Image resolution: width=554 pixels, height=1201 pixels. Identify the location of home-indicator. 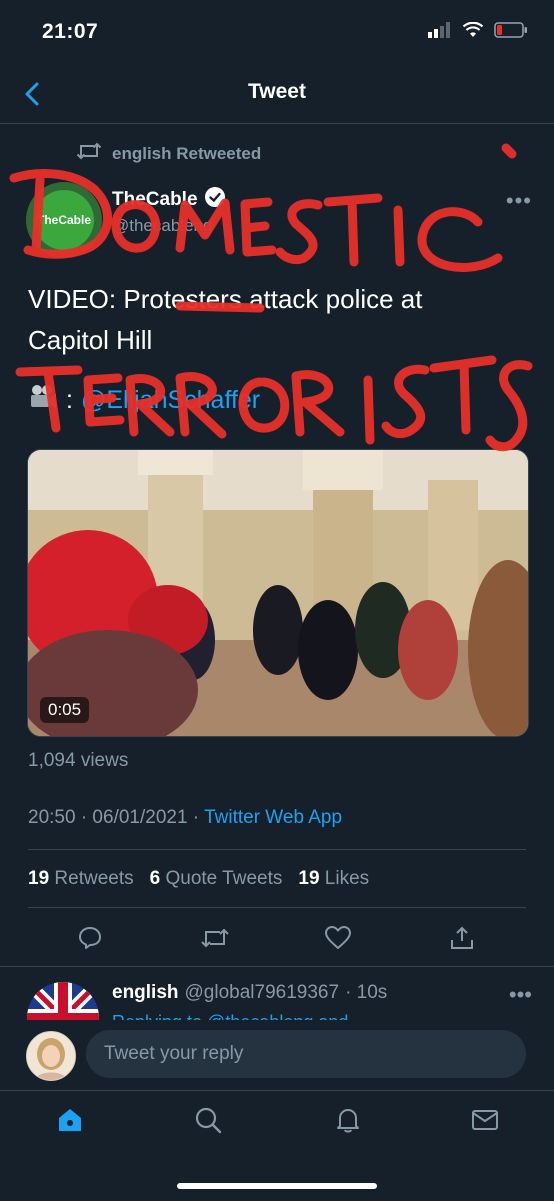
(277, 1186).